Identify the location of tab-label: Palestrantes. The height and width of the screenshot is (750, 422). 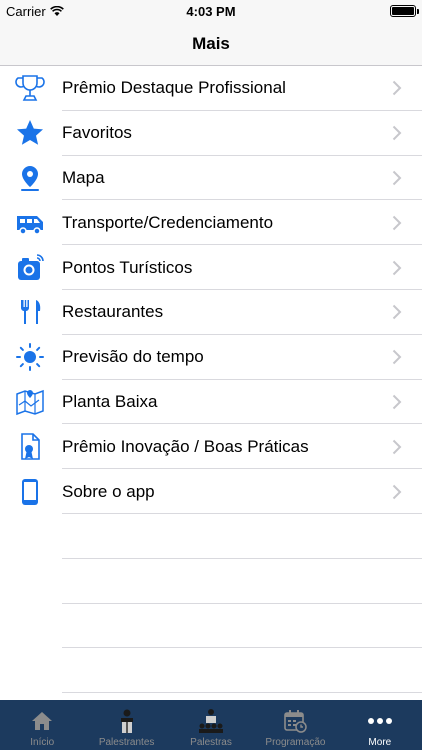
(126, 742).